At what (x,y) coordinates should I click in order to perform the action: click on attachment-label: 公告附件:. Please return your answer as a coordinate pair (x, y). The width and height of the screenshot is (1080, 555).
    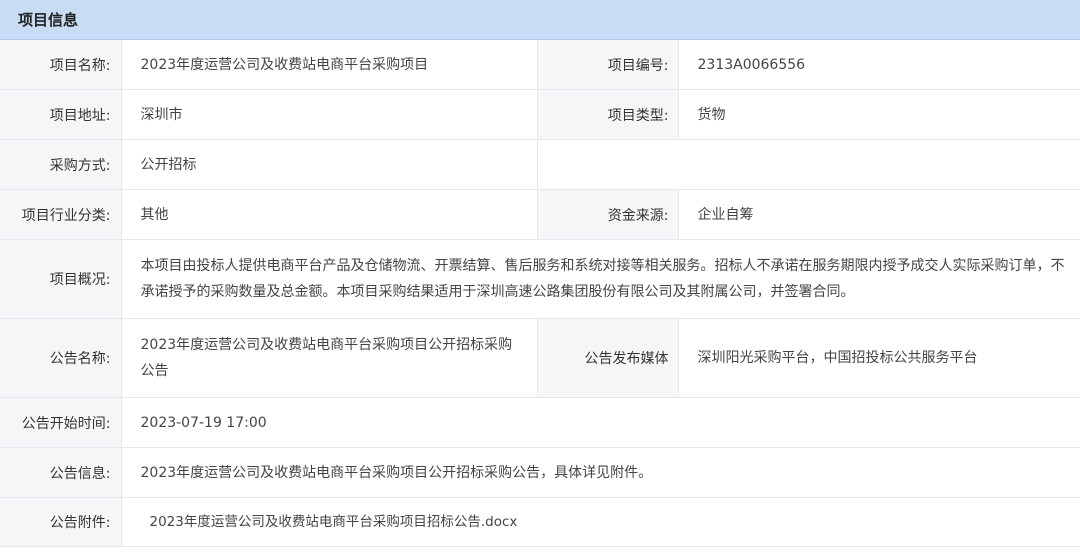
    Looking at the image, I should click on (61, 522).